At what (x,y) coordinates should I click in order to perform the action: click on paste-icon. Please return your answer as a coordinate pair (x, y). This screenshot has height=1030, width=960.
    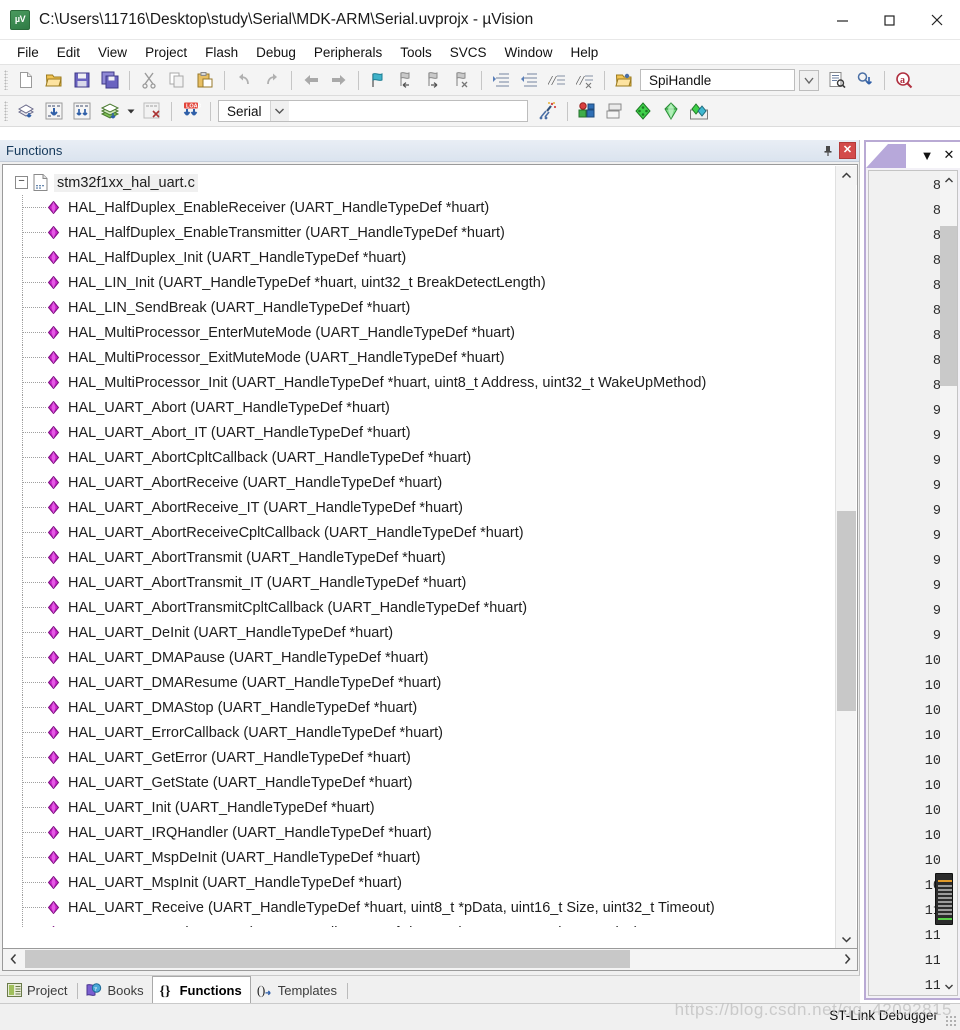
    Looking at the image, I should click on (205, 80).